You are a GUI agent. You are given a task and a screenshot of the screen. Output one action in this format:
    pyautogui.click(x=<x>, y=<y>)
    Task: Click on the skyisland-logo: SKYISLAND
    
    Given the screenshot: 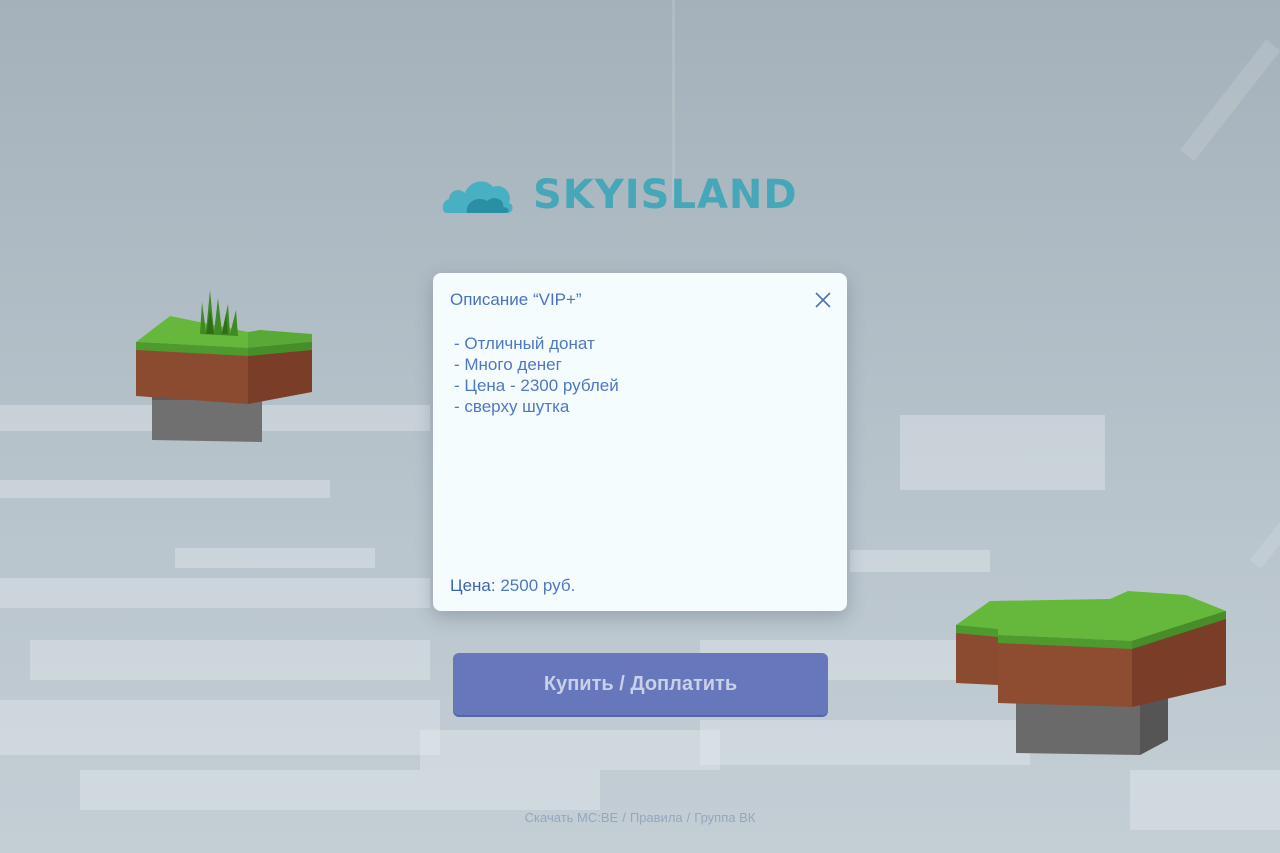 What is the action you would take?
    pyautogui.click(x=641, y=195)
    